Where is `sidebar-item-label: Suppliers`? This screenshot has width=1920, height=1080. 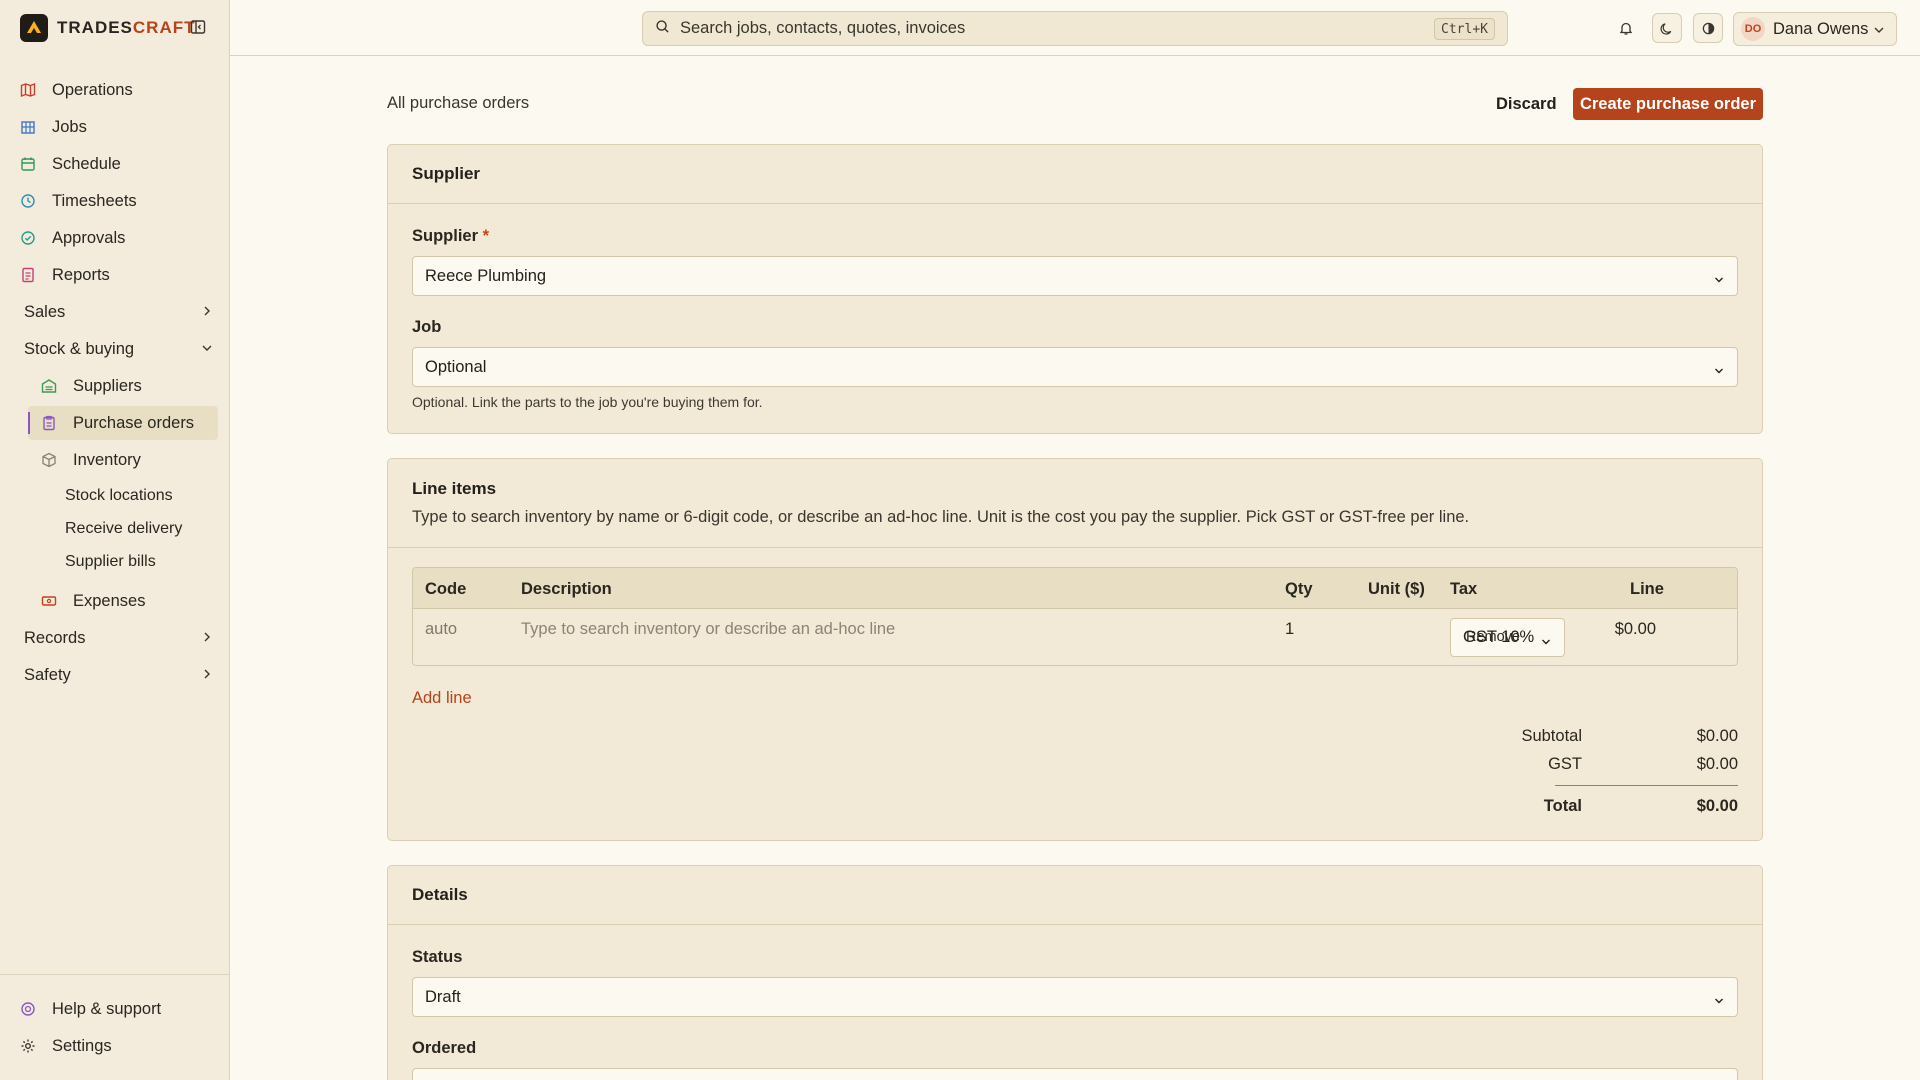 sidebar-item-label: Suppliers is located at coordinates (107, 385).